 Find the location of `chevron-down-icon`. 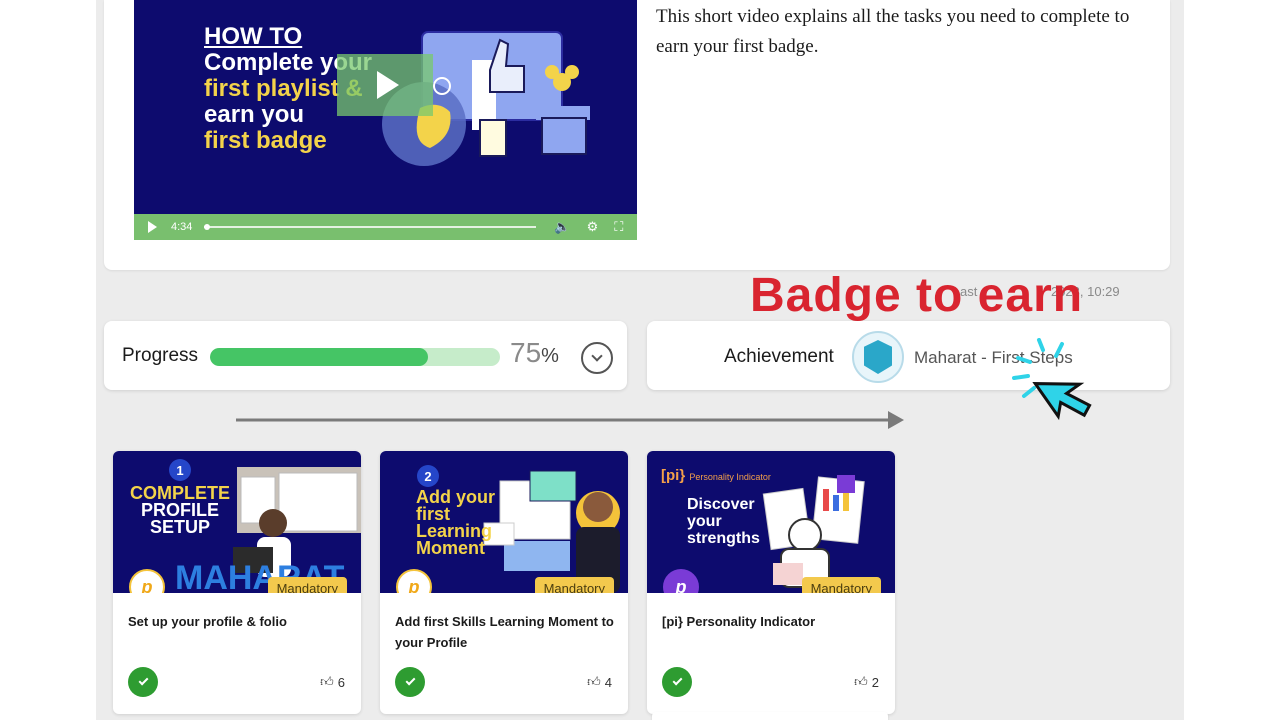

chevron-down-icon is located at coordinates (597, 356).